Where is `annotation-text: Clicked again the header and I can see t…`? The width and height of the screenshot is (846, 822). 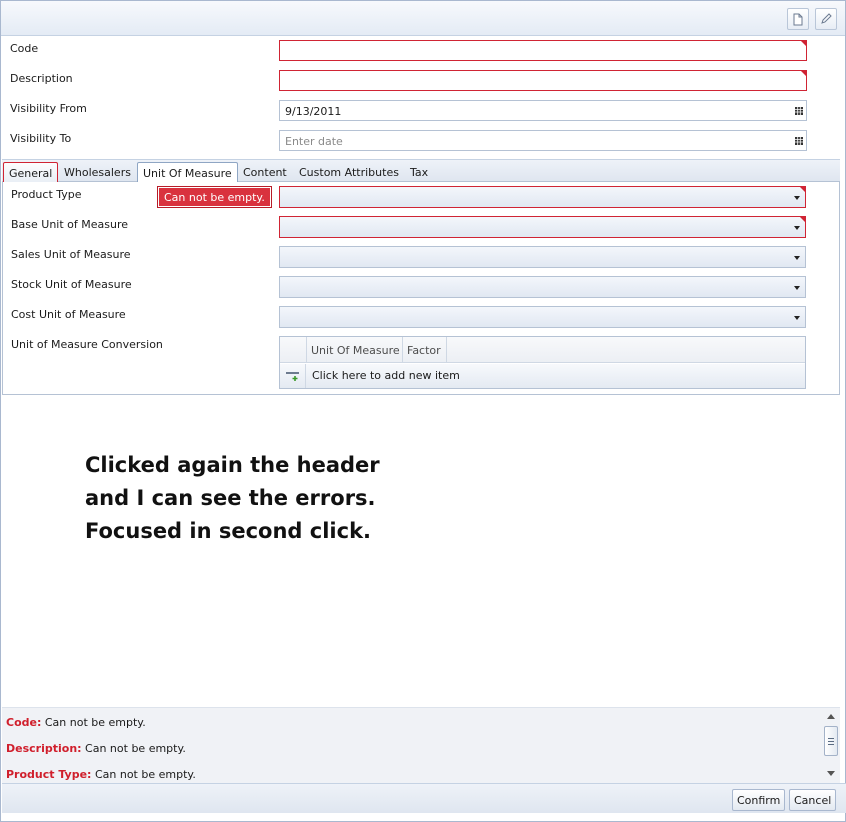 annotation-text: Clicked again the header and I can see t… is located at coordinates (232, 498).